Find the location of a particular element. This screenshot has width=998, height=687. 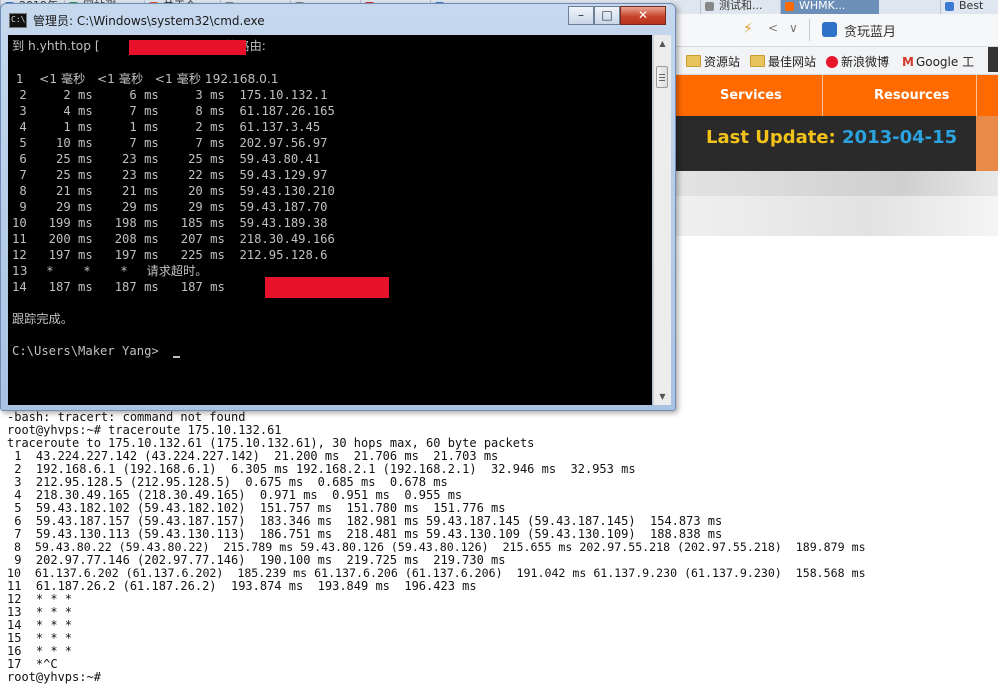

hop-line: 3 4 ms 7 ms 8 ms 61.187.26.165 is located at coordinates (173, 111).